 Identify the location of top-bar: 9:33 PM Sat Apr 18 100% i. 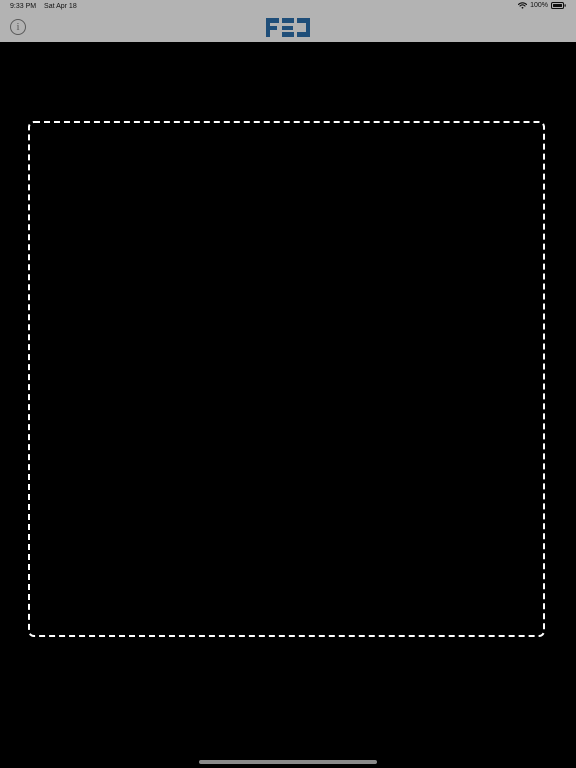
(288, 21).